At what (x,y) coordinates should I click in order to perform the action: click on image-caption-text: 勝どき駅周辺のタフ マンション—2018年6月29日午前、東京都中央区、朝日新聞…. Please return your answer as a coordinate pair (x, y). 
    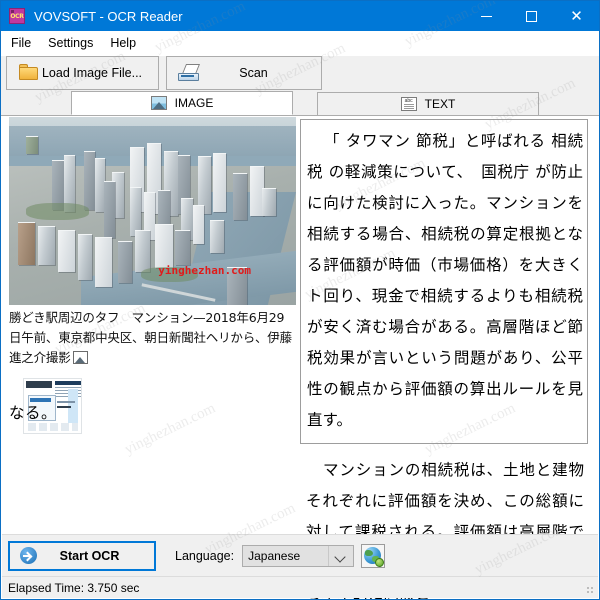
    Looking at the image, I should click on (150, 337).